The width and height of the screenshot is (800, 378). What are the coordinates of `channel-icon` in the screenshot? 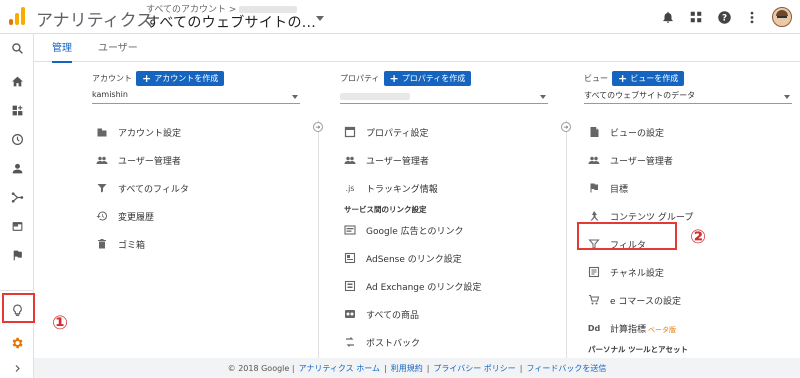 It's located at (594, 272).